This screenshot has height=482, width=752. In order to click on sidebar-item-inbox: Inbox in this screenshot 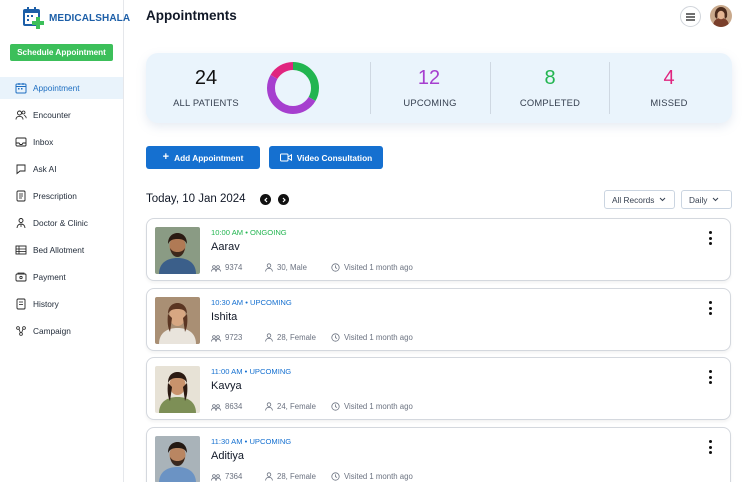, I will do `click(61, 142)`.